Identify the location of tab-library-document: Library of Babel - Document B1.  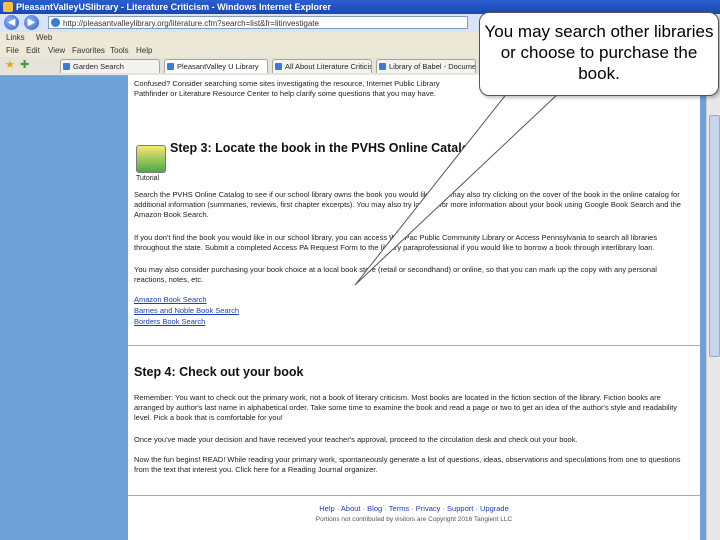
(426, 66).